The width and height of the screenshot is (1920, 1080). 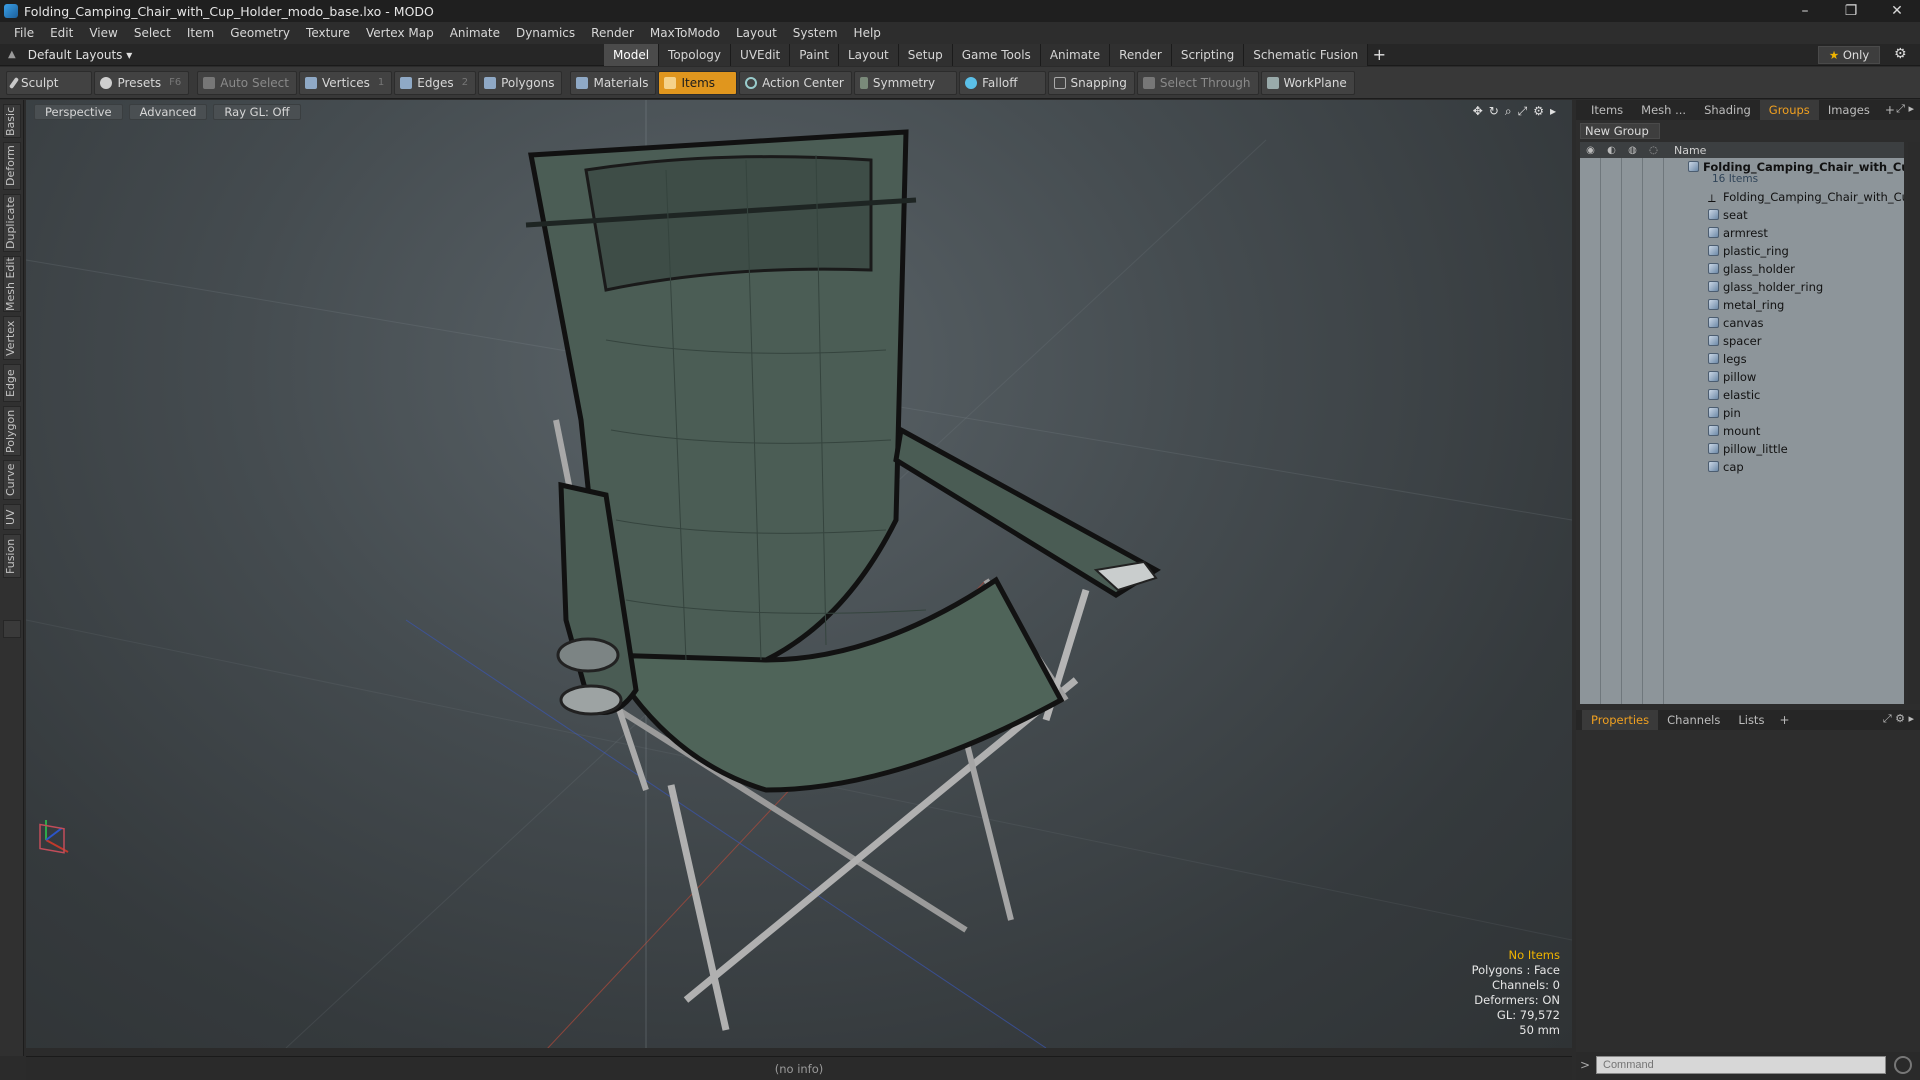 What do you see at coordinates (613, 82) in the screenshot?
I see `materials-button: Materials` at bounding box center [613, 82].